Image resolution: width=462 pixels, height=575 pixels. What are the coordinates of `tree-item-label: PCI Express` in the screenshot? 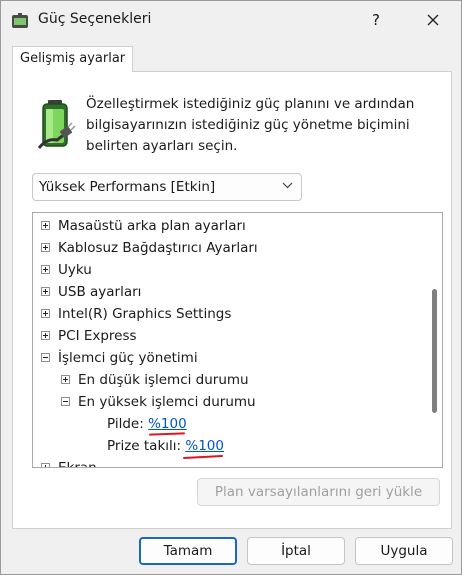 It's located at (97, 336).